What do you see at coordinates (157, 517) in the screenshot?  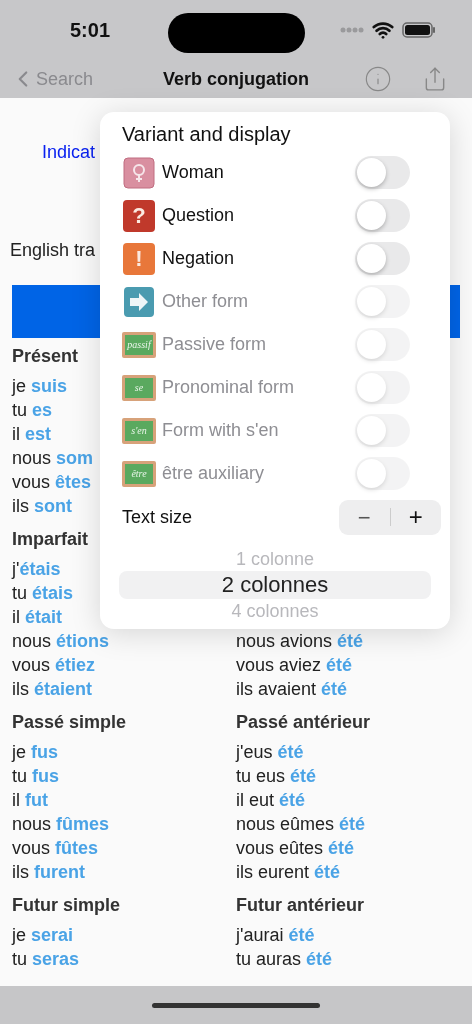 I see `text-size-label: Text size` at bounding box center [157, 517].